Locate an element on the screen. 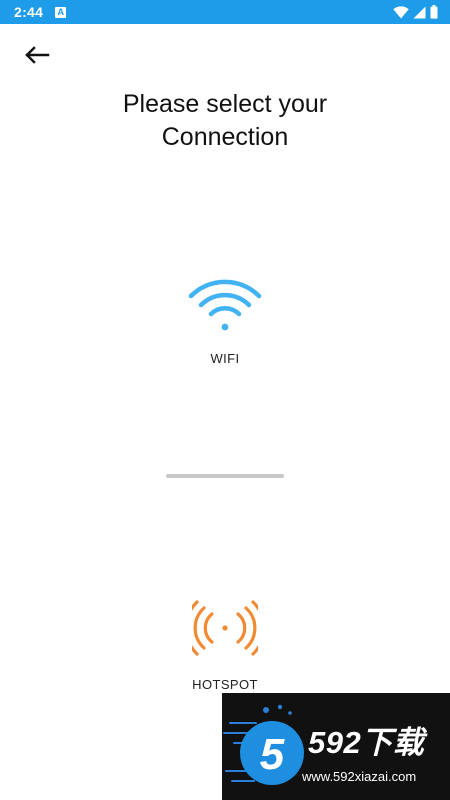 The image size is (450, 800). hotspot-icon is located at coordinates (225, 630).